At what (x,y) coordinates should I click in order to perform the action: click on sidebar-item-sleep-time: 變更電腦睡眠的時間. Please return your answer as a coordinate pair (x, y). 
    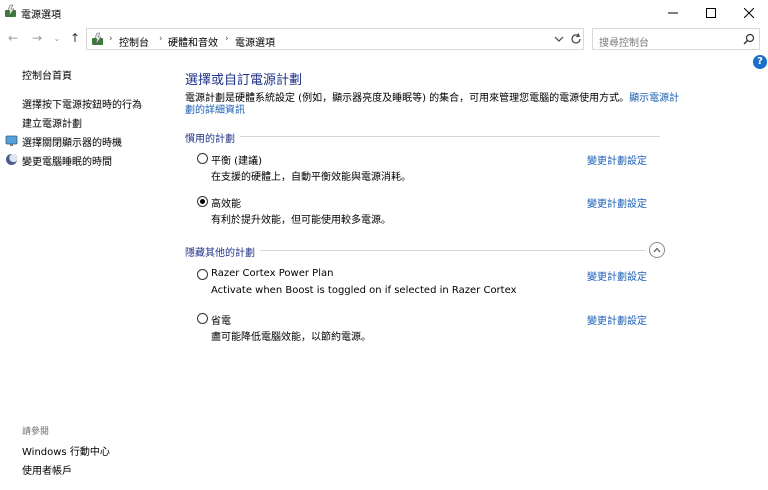
    Looking at the image, I should click on (67, 160).